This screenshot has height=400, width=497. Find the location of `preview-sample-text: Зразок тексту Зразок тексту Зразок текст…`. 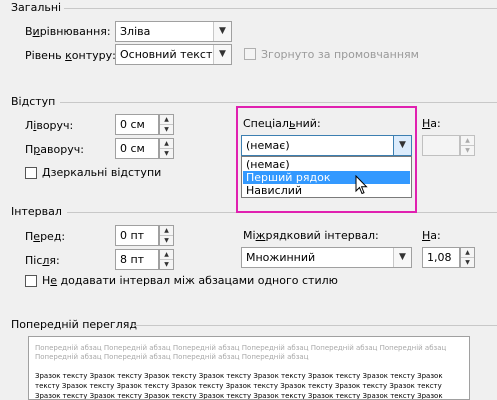

preview-sample-text: Зразок тексту Зразок тексту Зразок текст… is located at coordinates (239, 386).